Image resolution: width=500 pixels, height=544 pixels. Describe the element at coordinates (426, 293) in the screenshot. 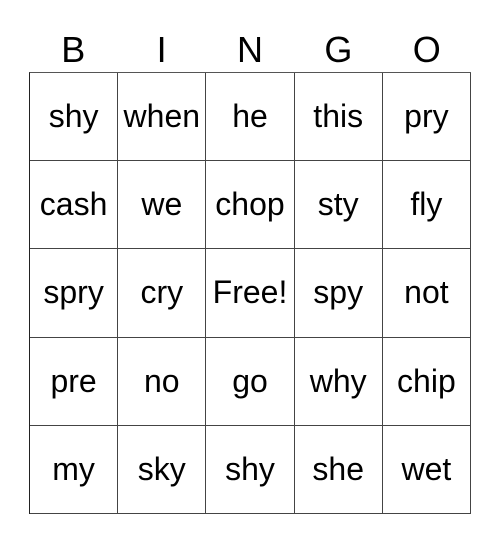

I see `bingo-cell: not` at that location.